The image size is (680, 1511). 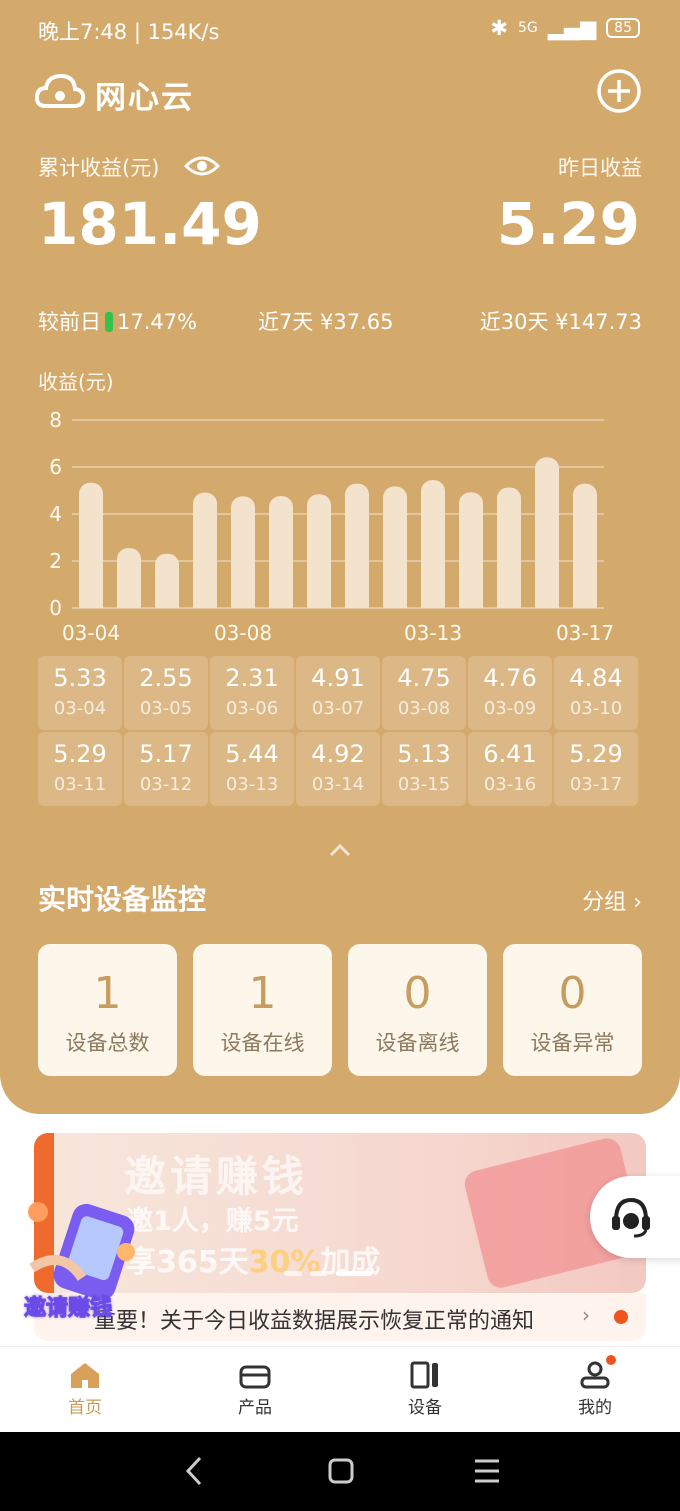 I want to click on customer-support-button, so click(x=635, y=1217).